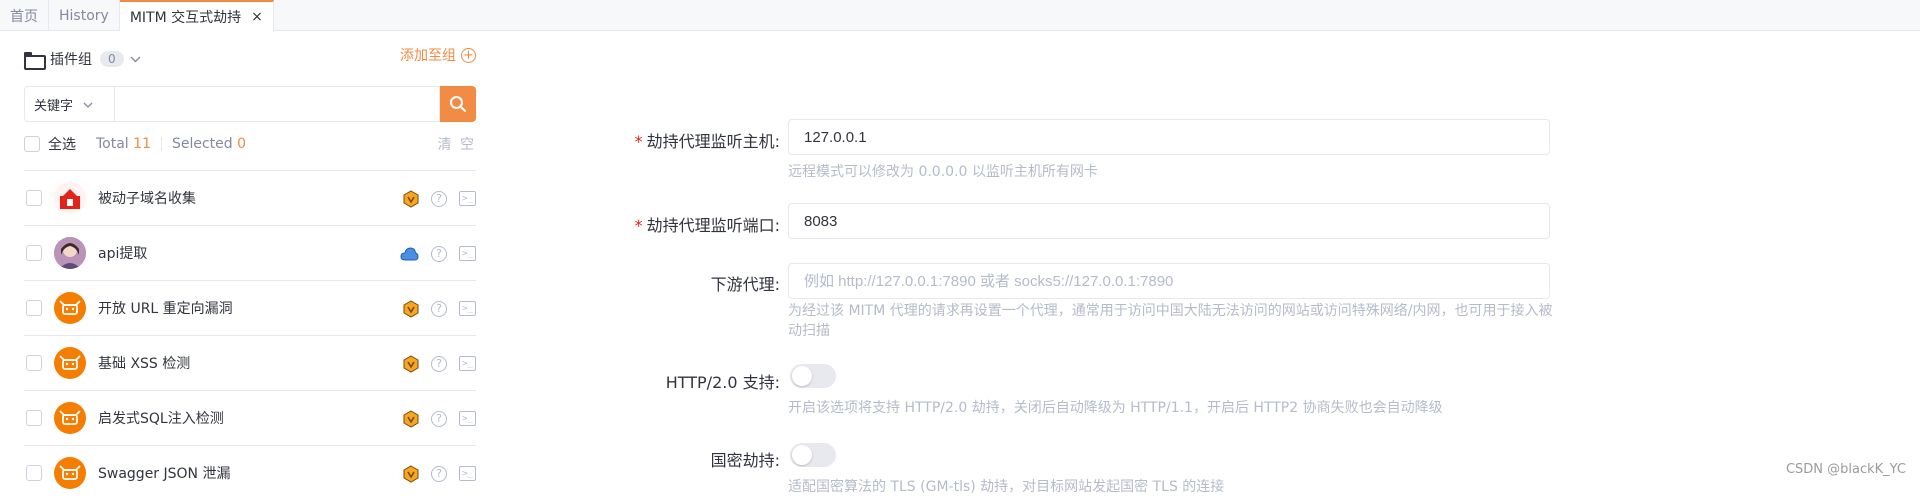  I want to click on clear-button: 清 空, so click(457, 144).